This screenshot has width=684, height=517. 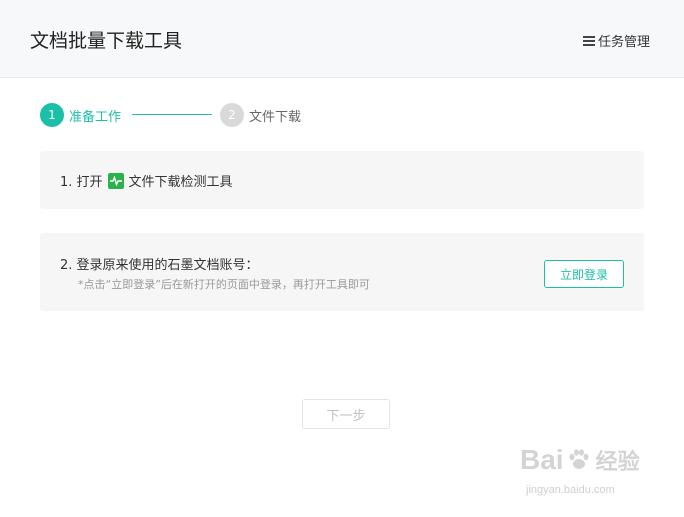 I want to click on login-hint: *点击“立即登录”后在新打开的页面中登录，再打开工具即可, so click(x=224, y=284).